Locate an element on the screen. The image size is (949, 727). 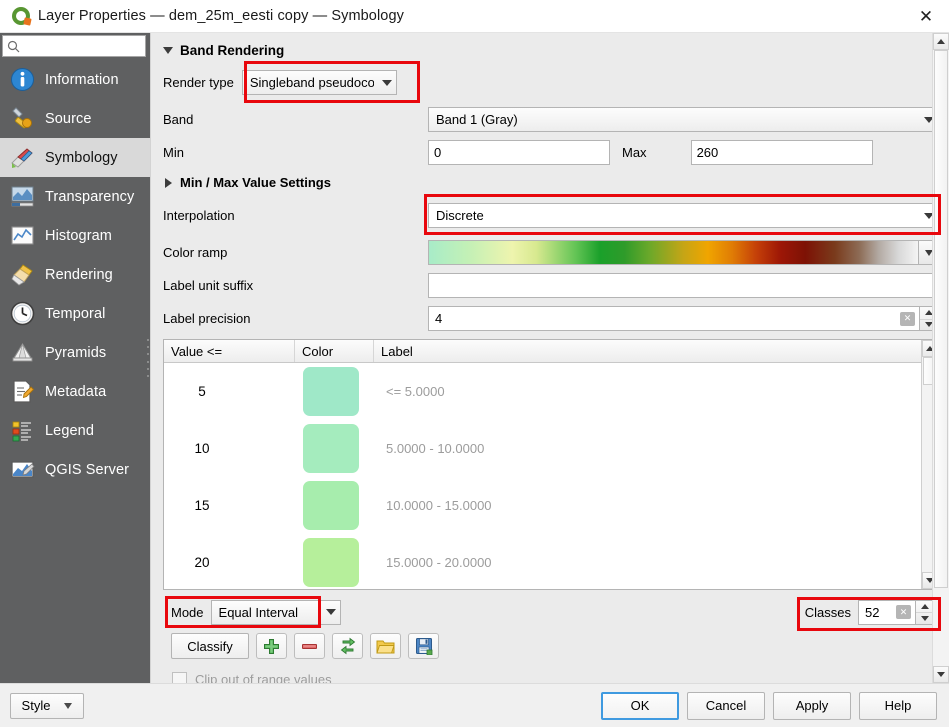
sidebar-item-label: Transparency is located at coordinates (90, 196).